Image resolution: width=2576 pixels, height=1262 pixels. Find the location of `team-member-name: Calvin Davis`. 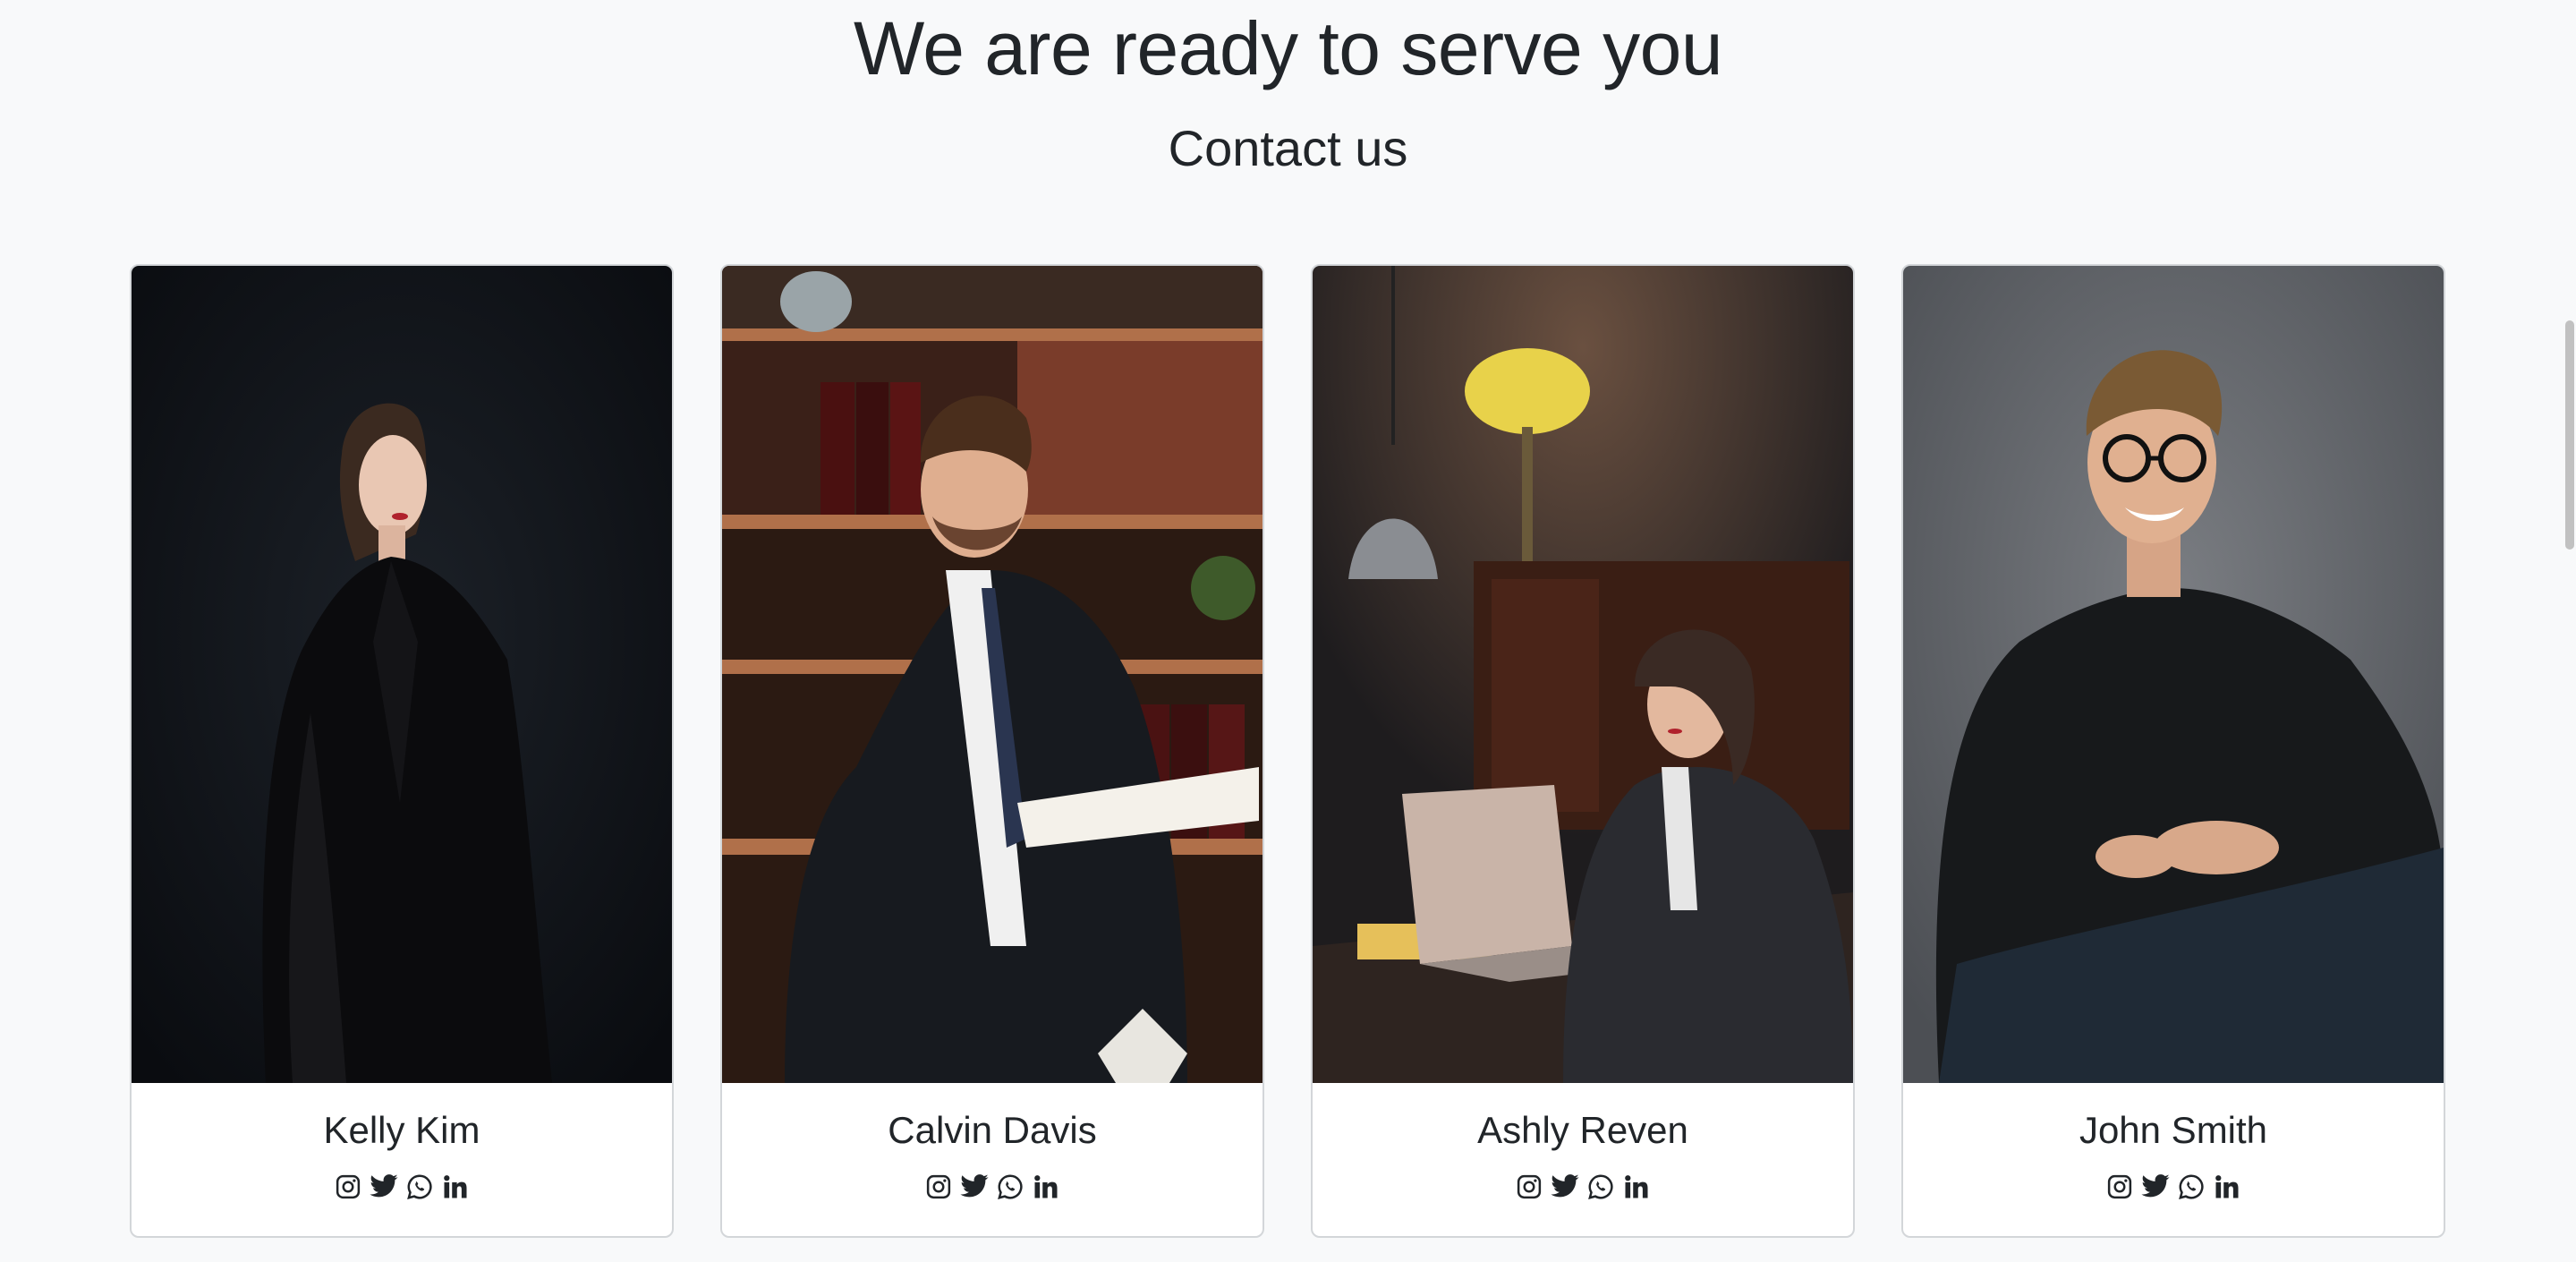

team-member-name: Calvin Davis is located at coordinates (992, 1130).